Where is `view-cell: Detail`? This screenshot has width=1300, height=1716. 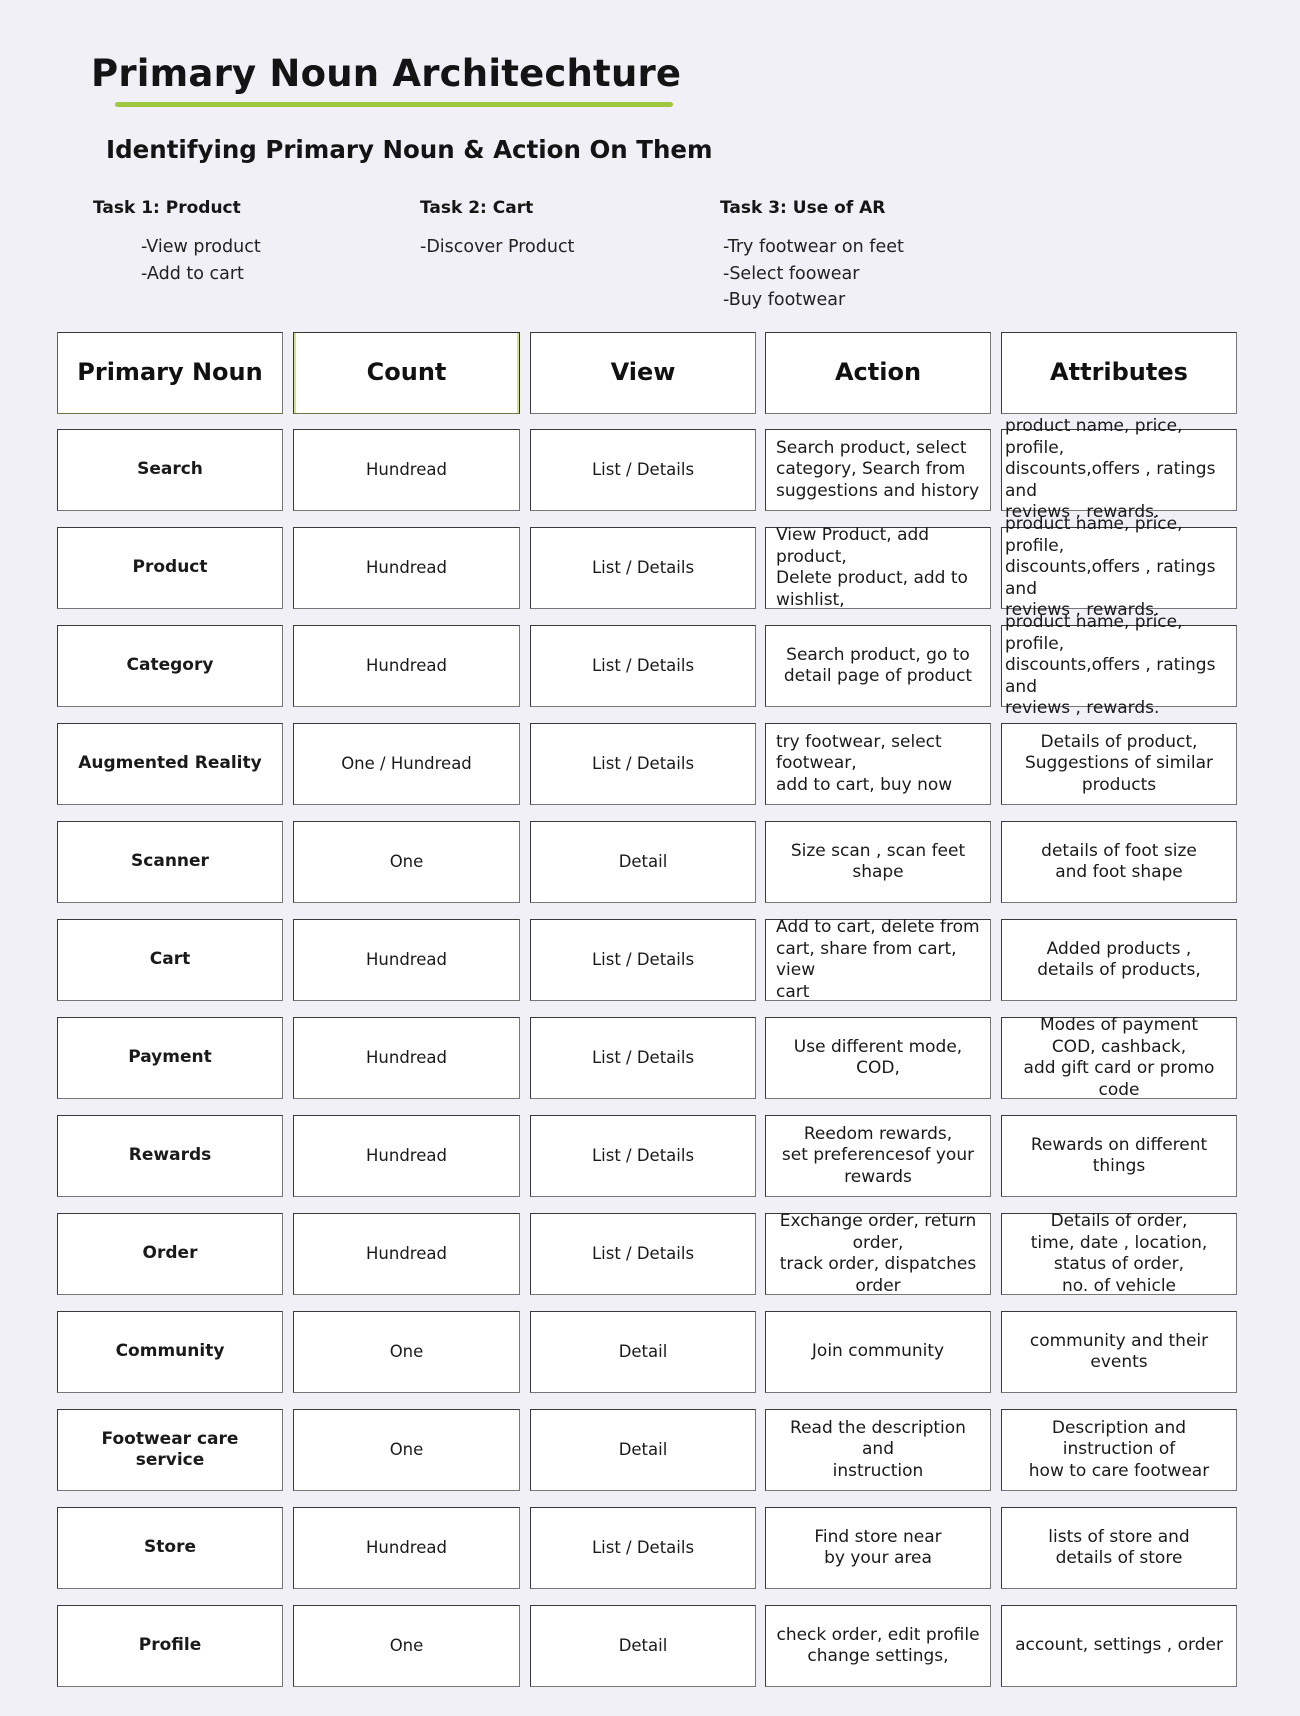 view-cell: Detail is located at coordinates (643, 1450).